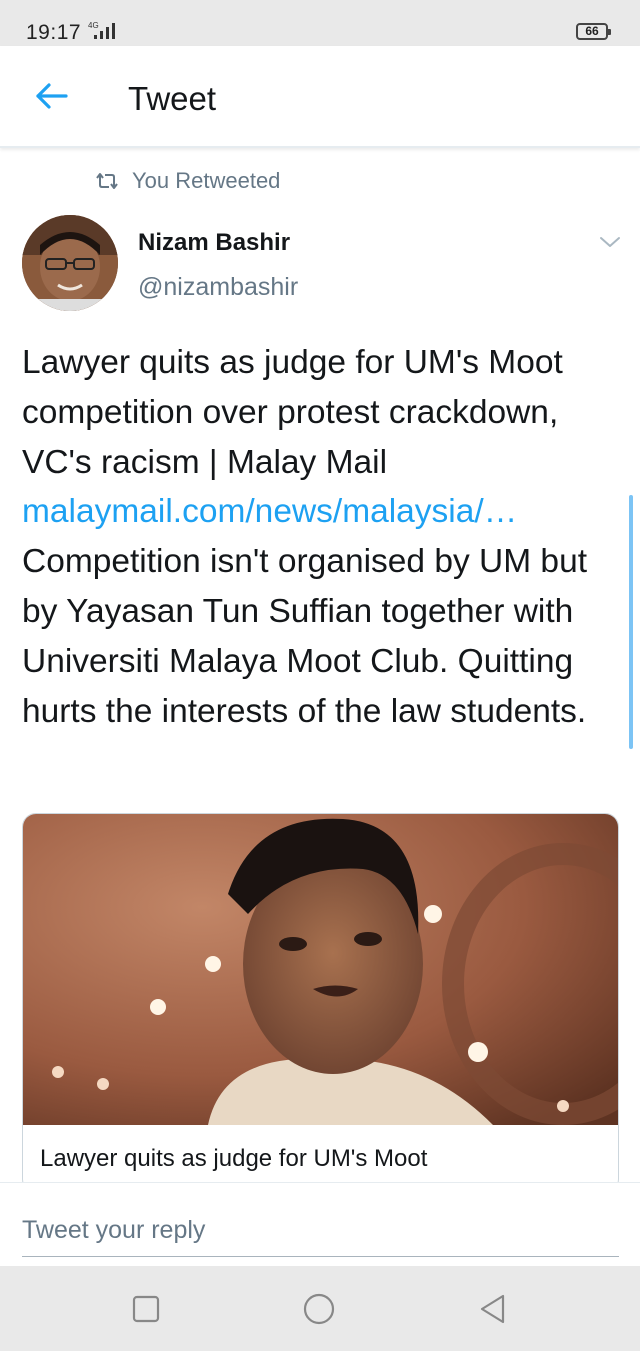 The height and width of the screenshot is (1351, 640). Describe the element at coordinates (50, 96) in the screenshot. I see `arrow-left-icon` at that location.